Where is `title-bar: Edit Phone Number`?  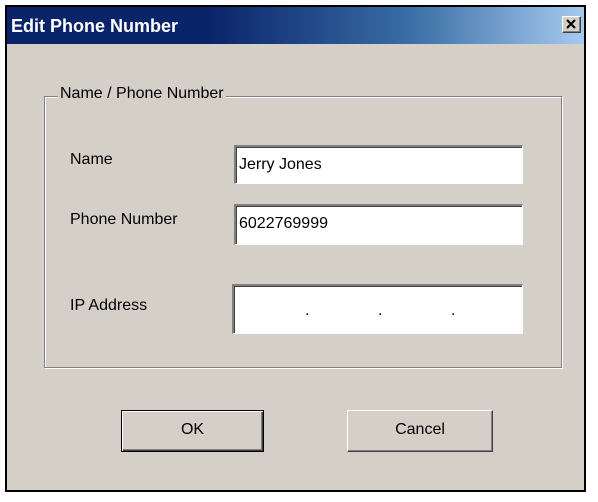 title-bar: Edit Phone Number is located at coordinates (295, 25).